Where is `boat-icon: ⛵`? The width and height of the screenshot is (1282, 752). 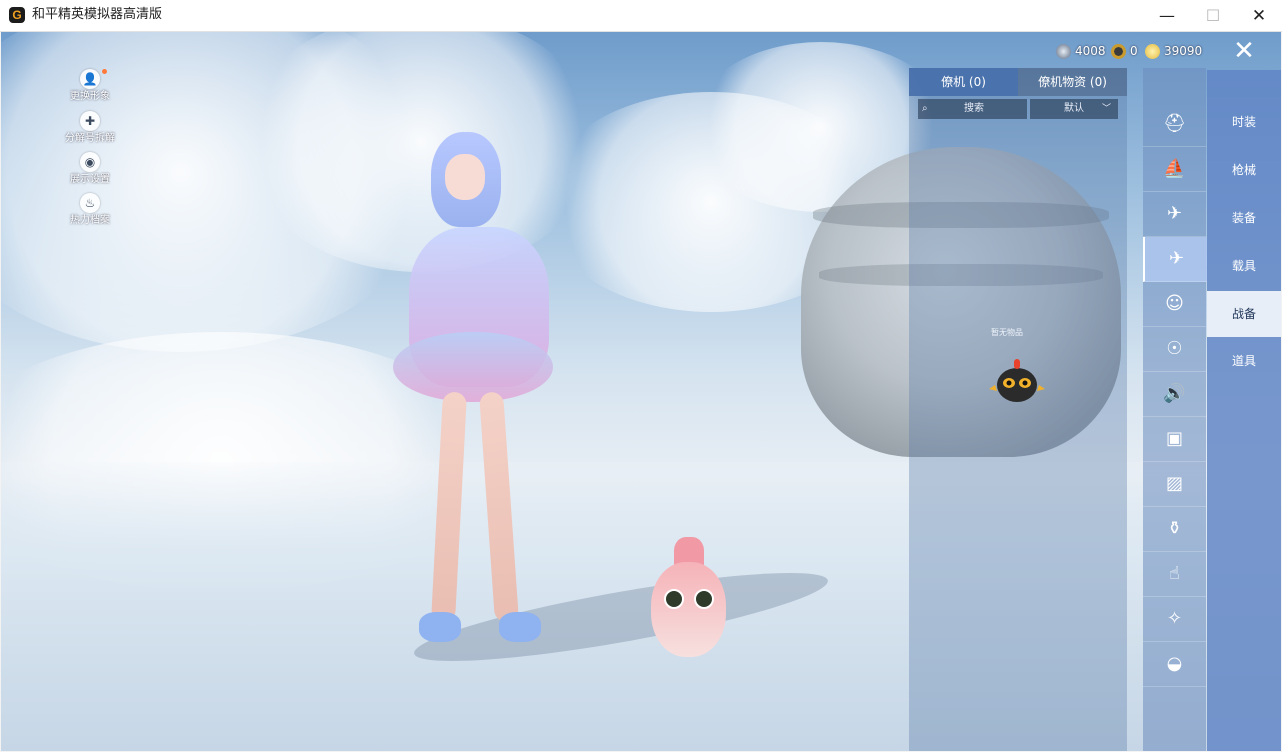
boat-icon: ⛵ is located at coordinates (1174, 169).